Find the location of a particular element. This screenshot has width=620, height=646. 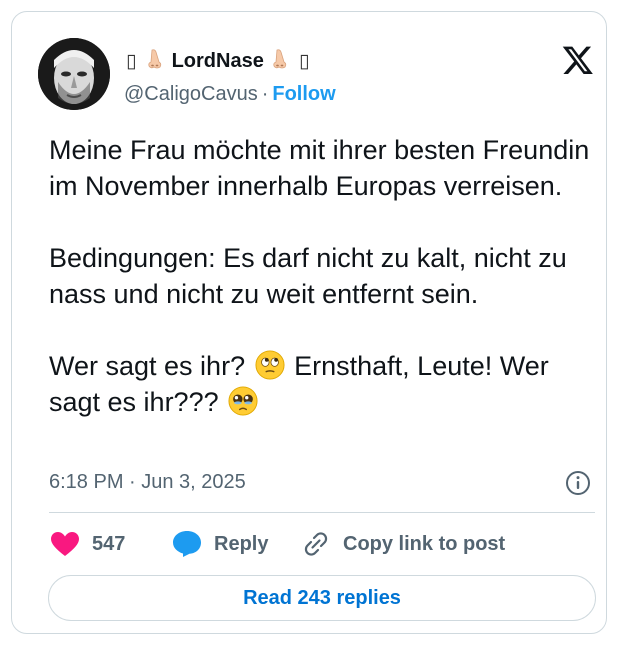

read-replies-button: Read 243 replies is located at coordinates (322, 598).